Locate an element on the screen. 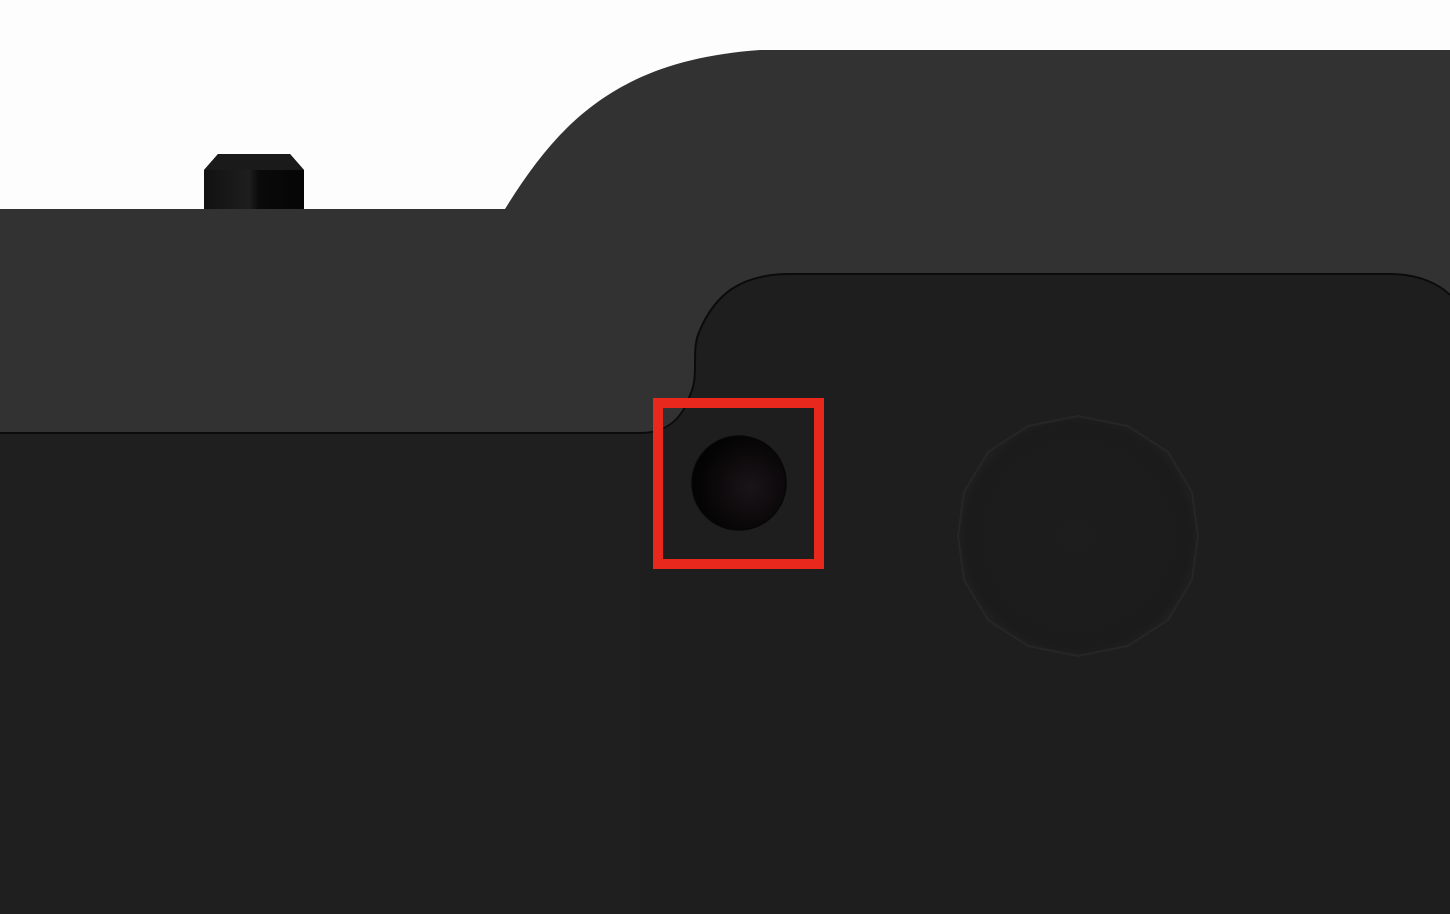 This screenshot has width=1450, height=914. pin-icon is located at coordinates (254, 181).